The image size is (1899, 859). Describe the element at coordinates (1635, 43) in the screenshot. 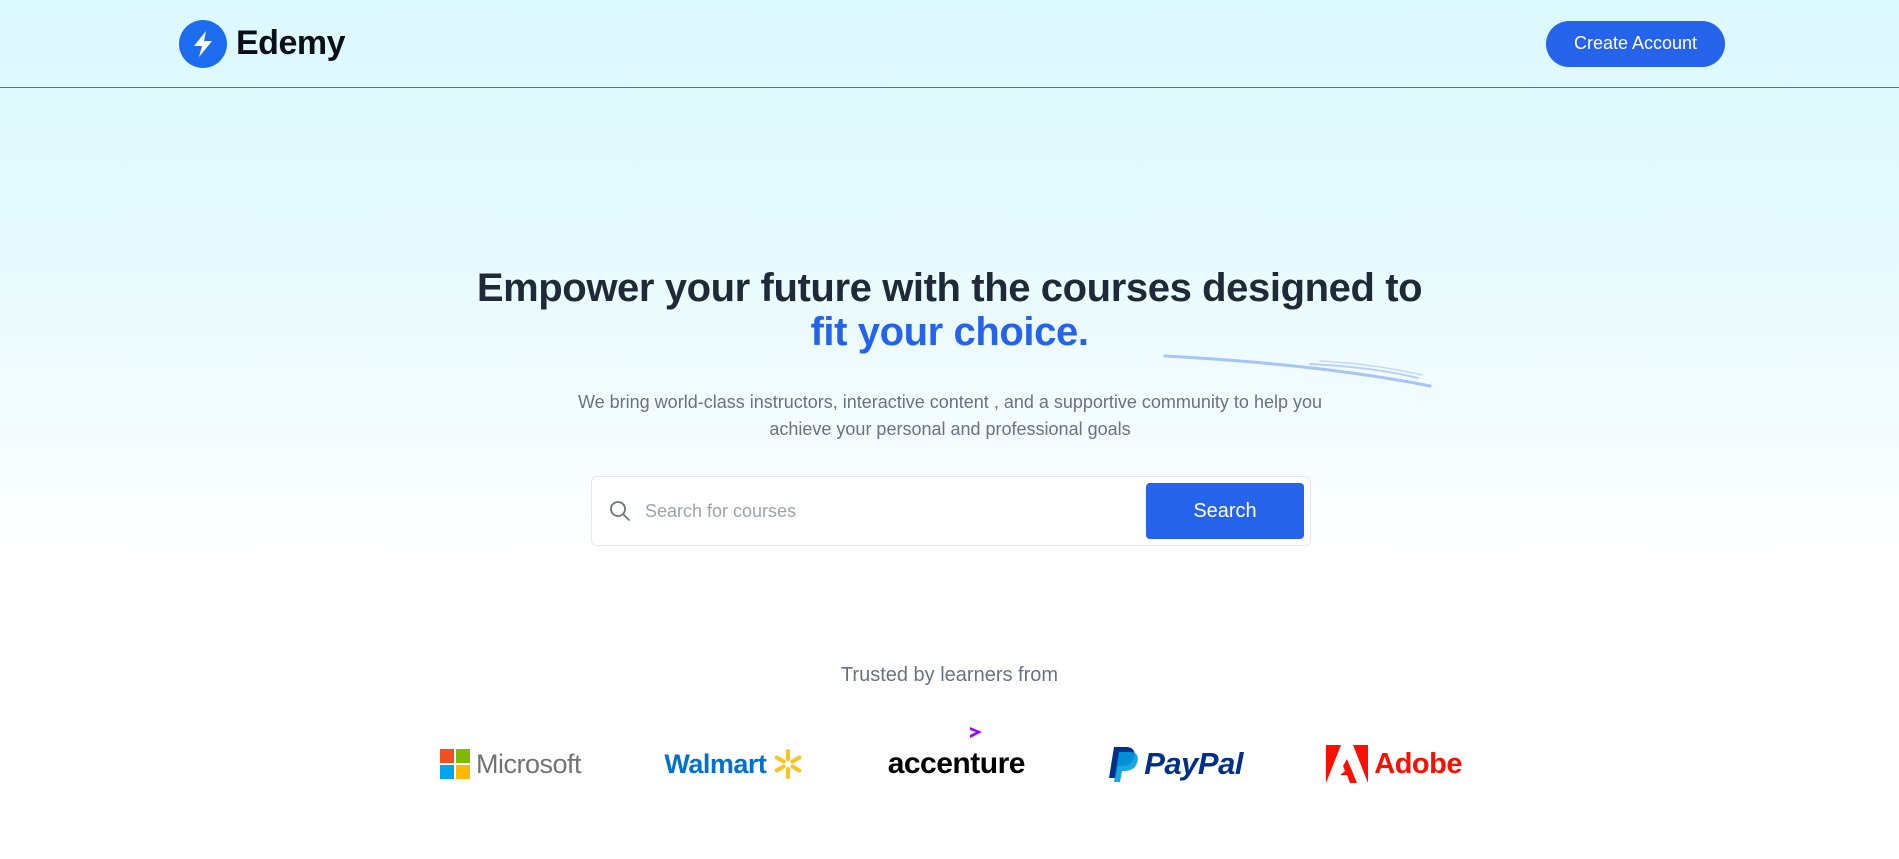

I see `create-account-button: Create Account` at that location.